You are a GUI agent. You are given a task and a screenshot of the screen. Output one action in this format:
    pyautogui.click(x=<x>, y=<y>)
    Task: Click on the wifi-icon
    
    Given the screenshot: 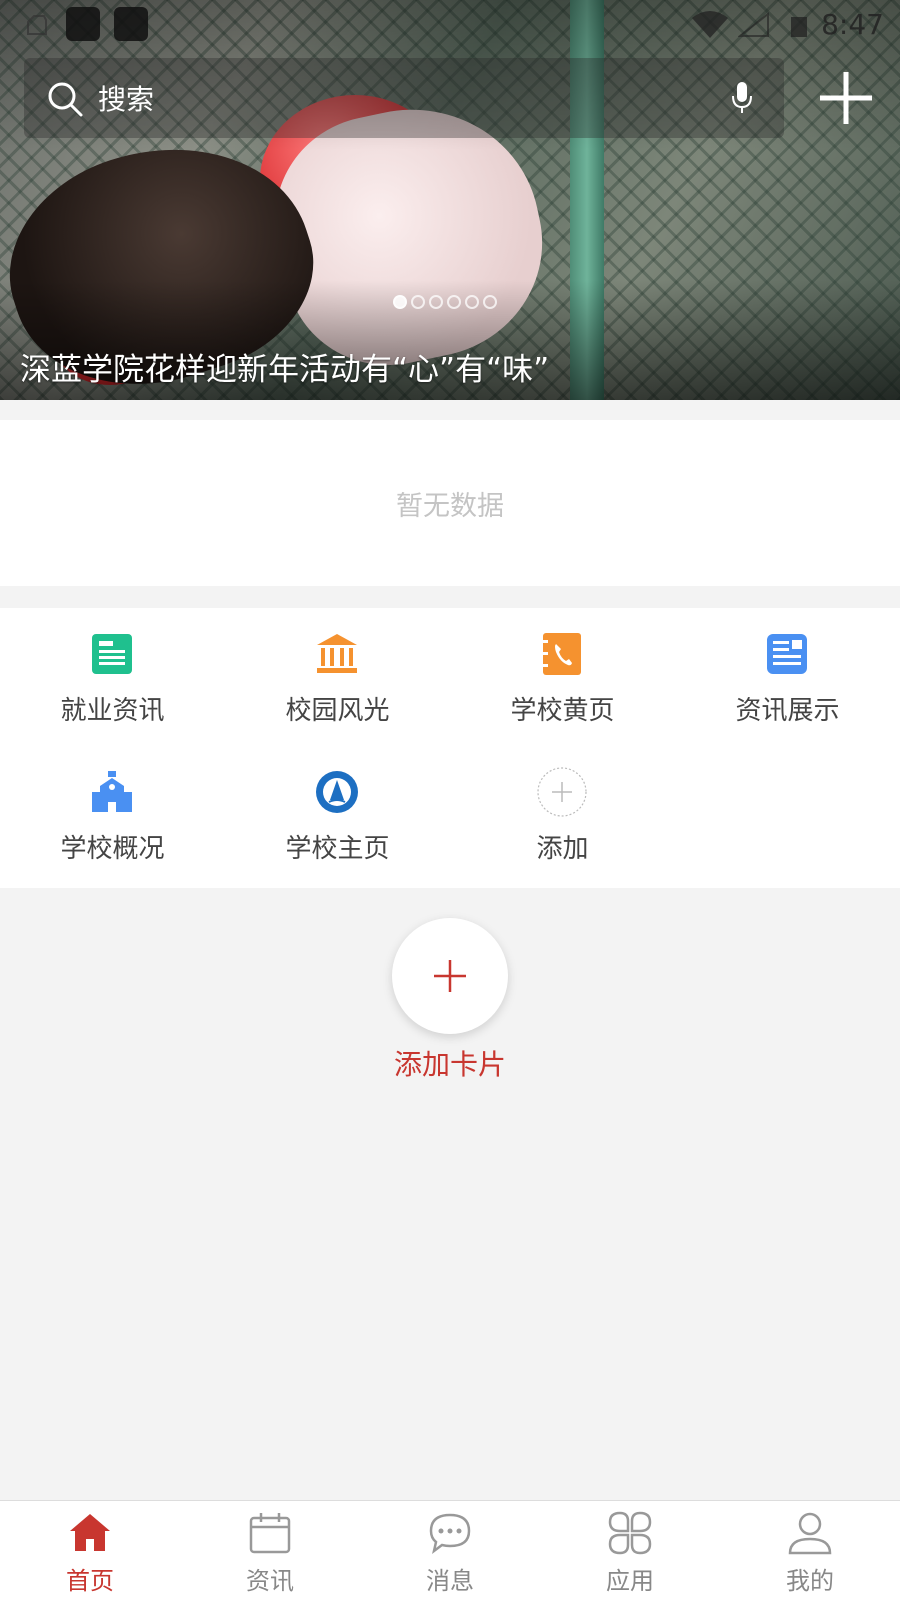 What is the action you would take?
    pyautogui.click(x=710, y=24)
    